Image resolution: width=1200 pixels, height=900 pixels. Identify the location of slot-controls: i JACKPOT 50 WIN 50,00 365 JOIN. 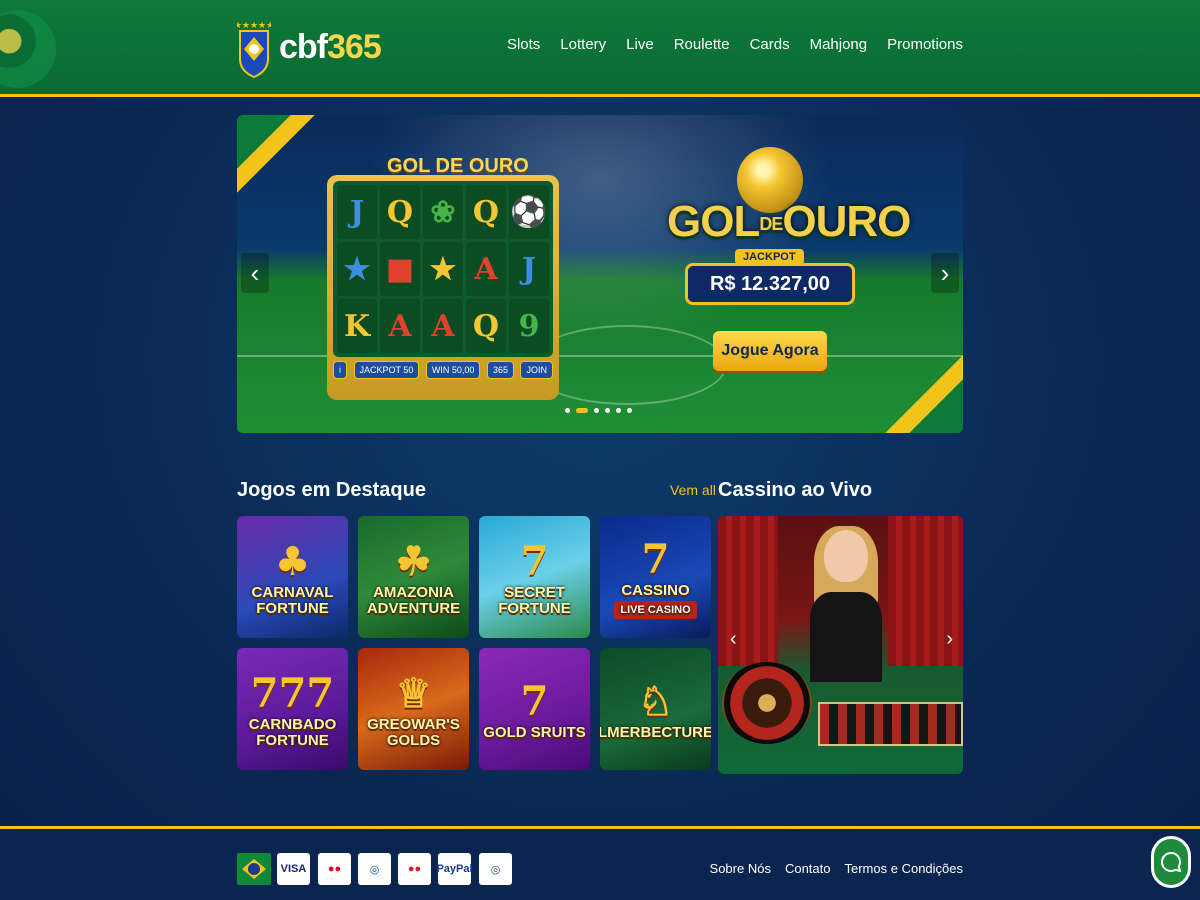
(443, 370).